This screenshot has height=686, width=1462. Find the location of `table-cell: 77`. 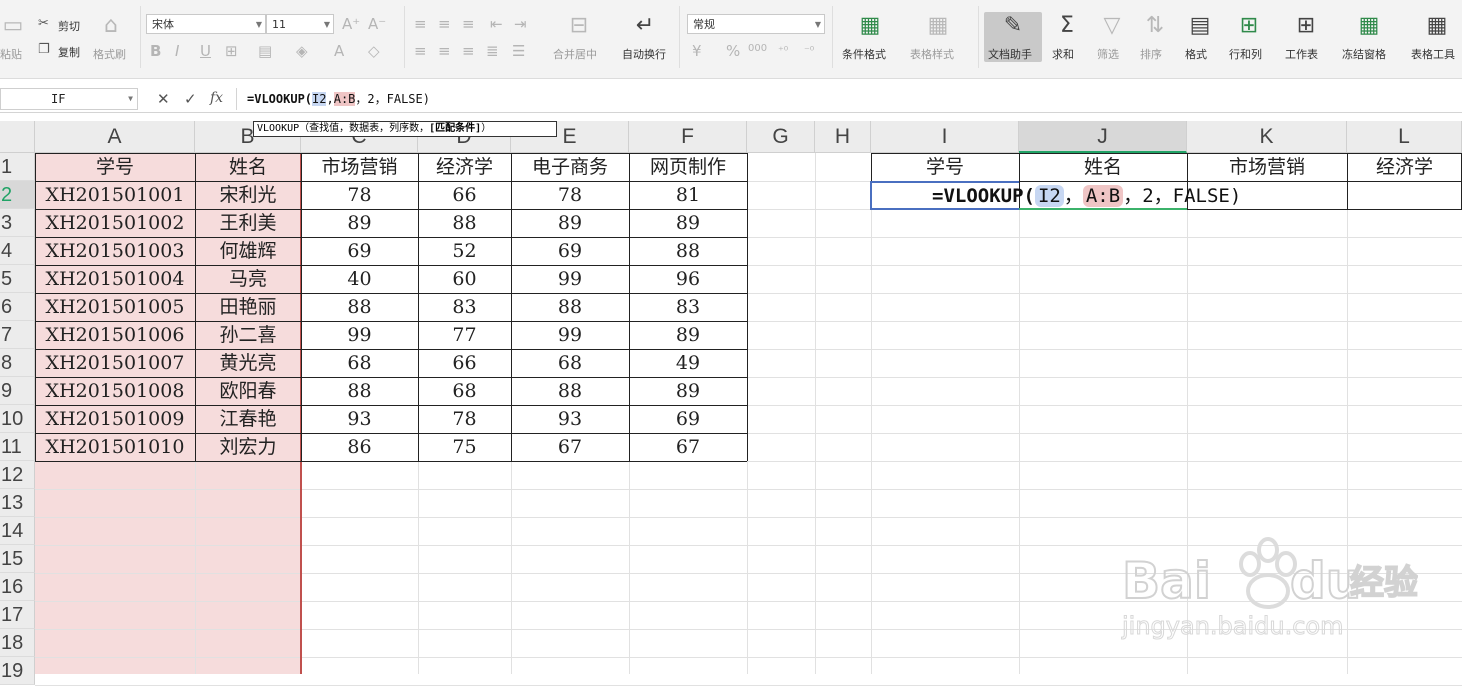

table-cell: 77 is located at coordinates (464, 335).